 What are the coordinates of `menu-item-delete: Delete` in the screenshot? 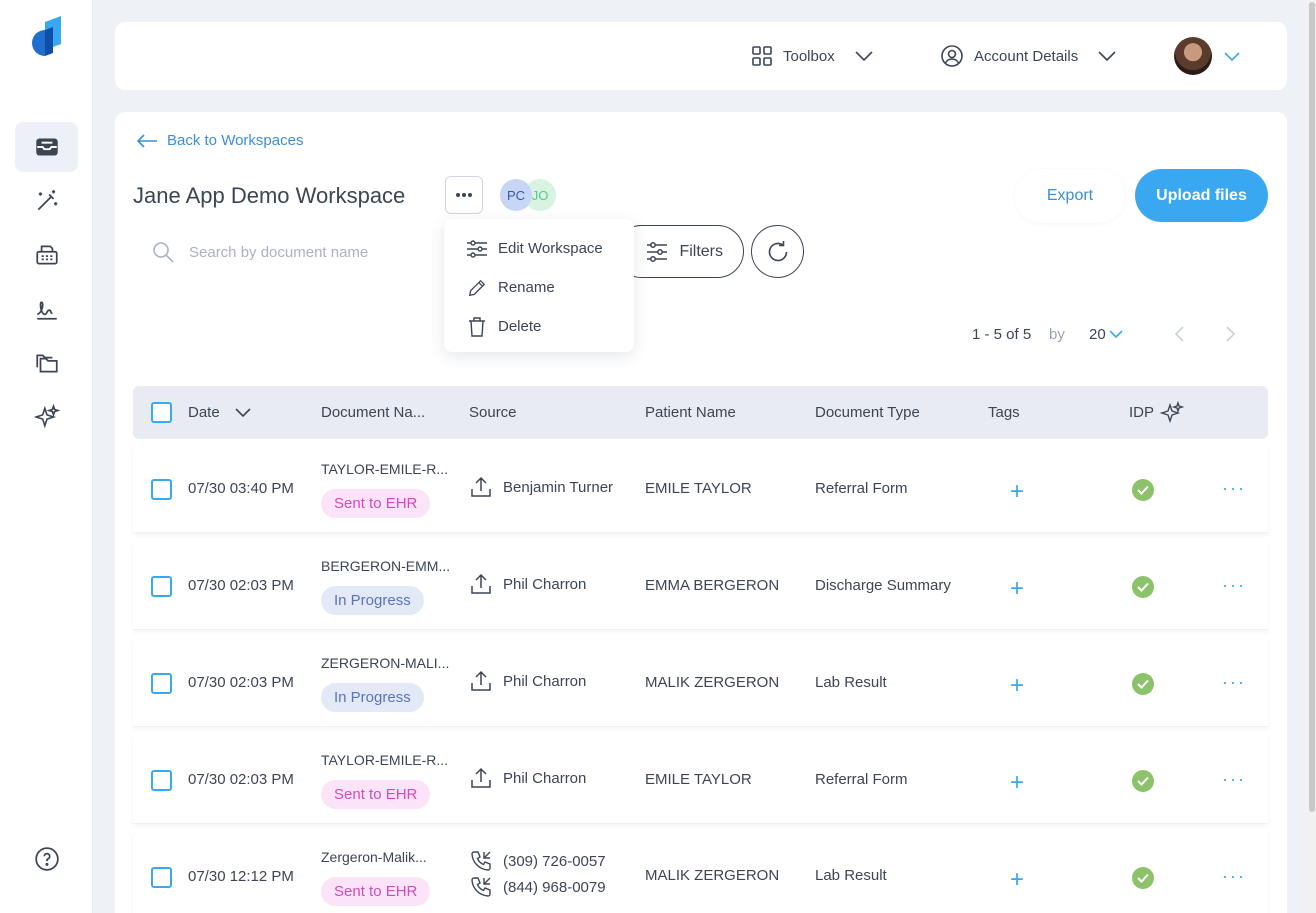 It's located at (539, 326).